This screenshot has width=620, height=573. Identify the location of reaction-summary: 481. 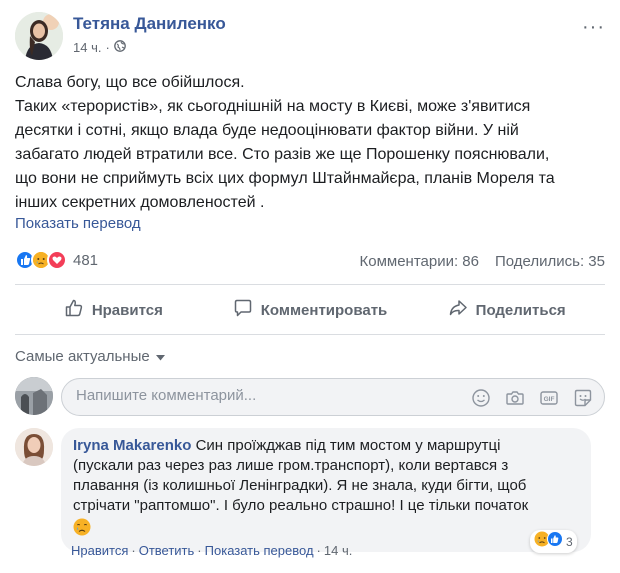
(56, 260).